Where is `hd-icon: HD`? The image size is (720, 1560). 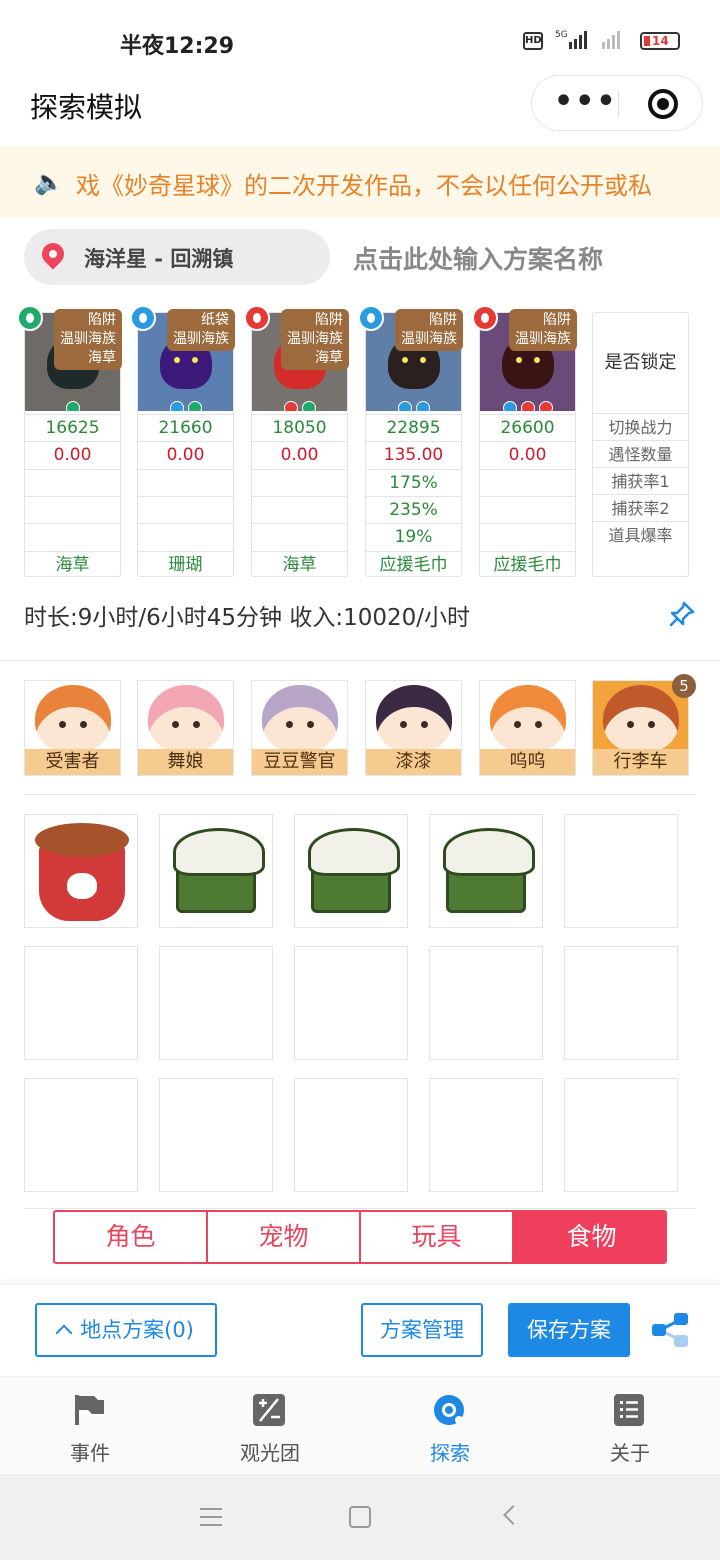
hd-icon: HD is located at coordinates (533, 41).